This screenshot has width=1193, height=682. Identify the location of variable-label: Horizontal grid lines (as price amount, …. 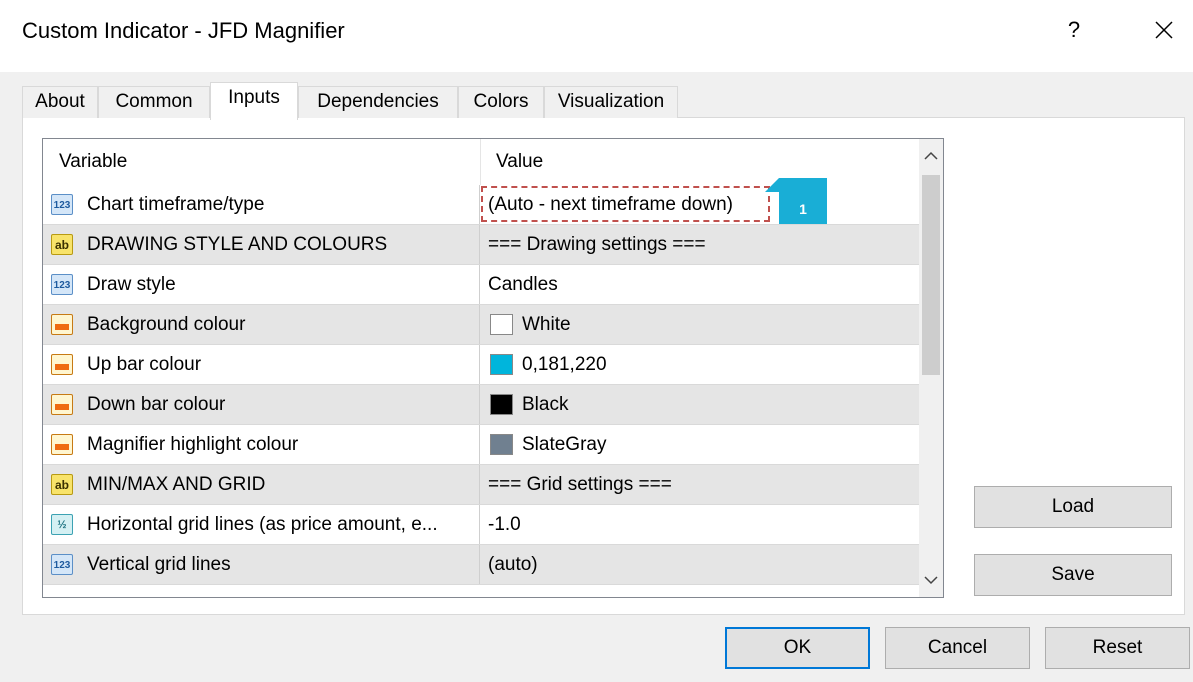
(262, 524).